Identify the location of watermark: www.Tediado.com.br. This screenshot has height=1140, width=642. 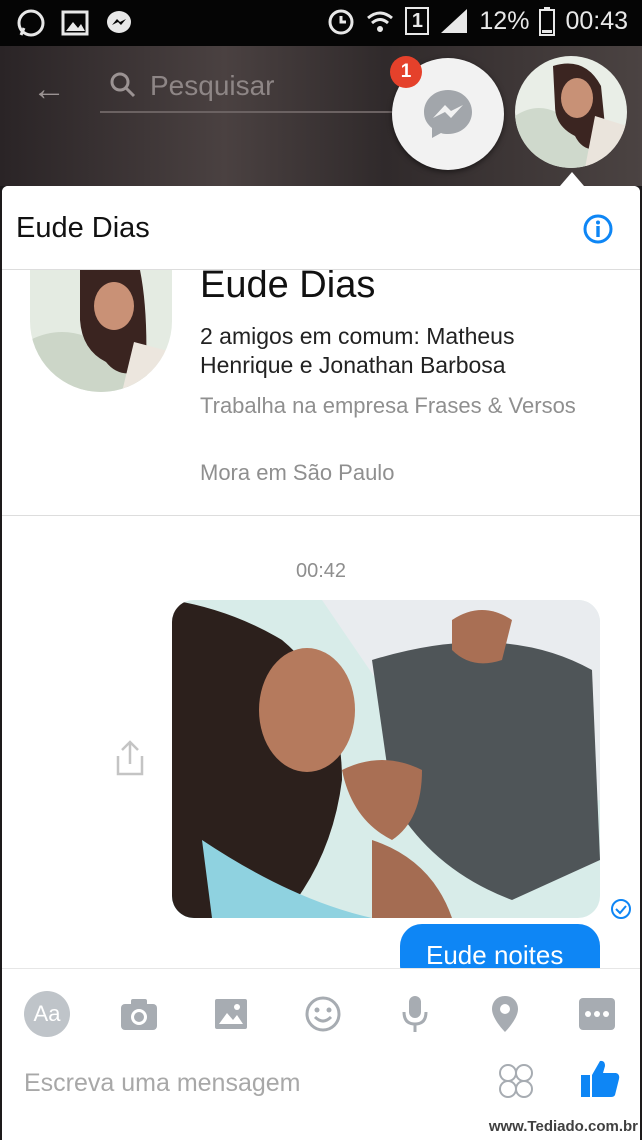
(563, 1126).